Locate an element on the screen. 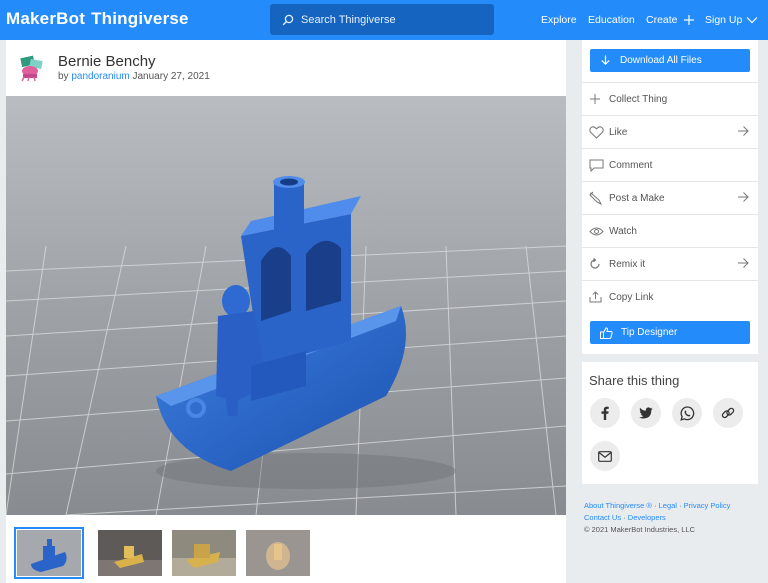 This screenshot has height=583, width=768. author-link: pandoranium is located at coordinates (100, 76).